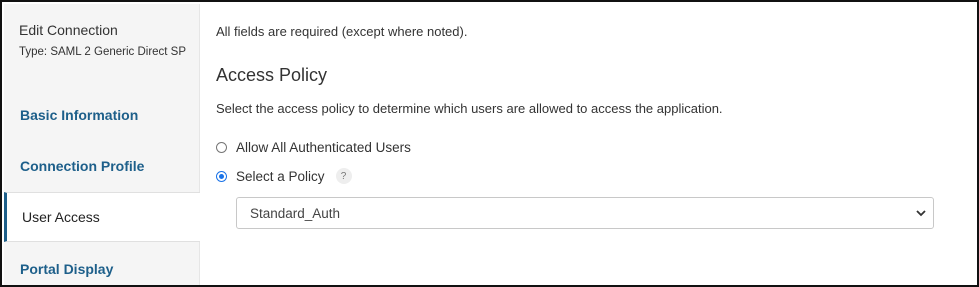 The height and width of the screenshot is (287, 979). Describe the element at coordinates (221, 176) in the screenshot. I see `radio-select-policy` at that location.